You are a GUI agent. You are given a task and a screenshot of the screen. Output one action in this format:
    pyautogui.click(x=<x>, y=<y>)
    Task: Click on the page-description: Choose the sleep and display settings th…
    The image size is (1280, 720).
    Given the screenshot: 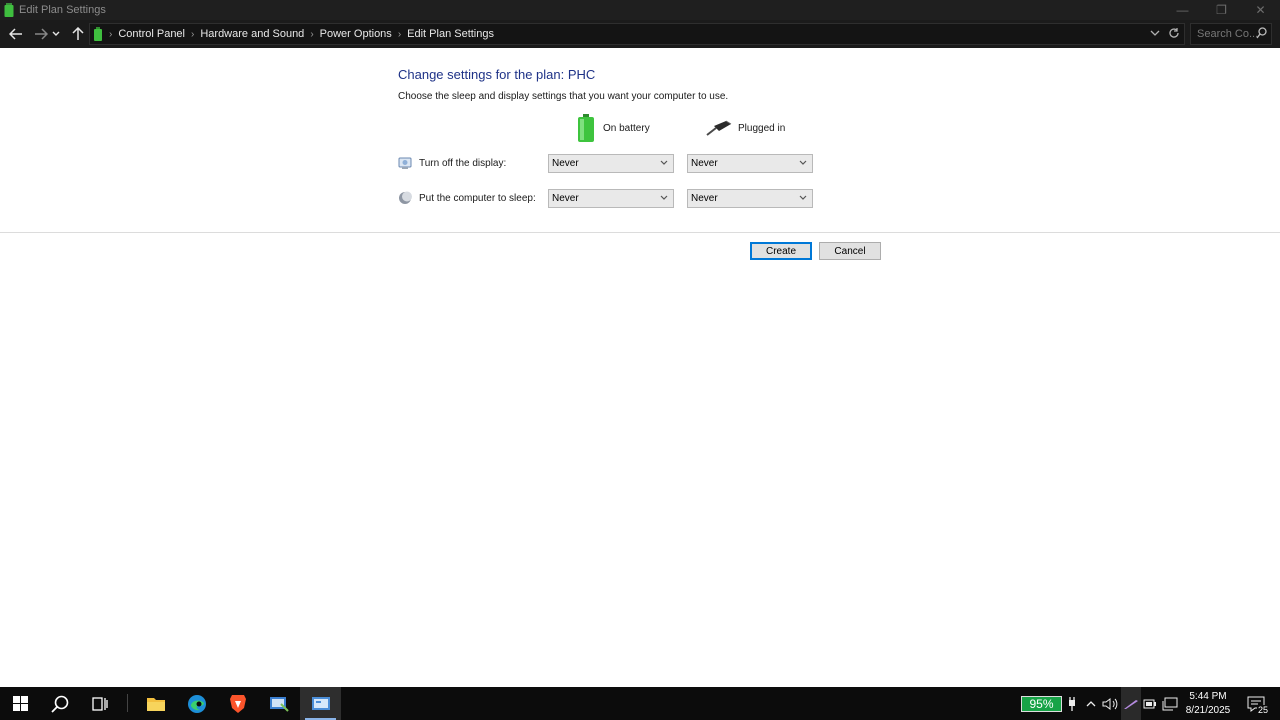 What is the action you would take?
    pyautogui.click(x=563, y=96)
    